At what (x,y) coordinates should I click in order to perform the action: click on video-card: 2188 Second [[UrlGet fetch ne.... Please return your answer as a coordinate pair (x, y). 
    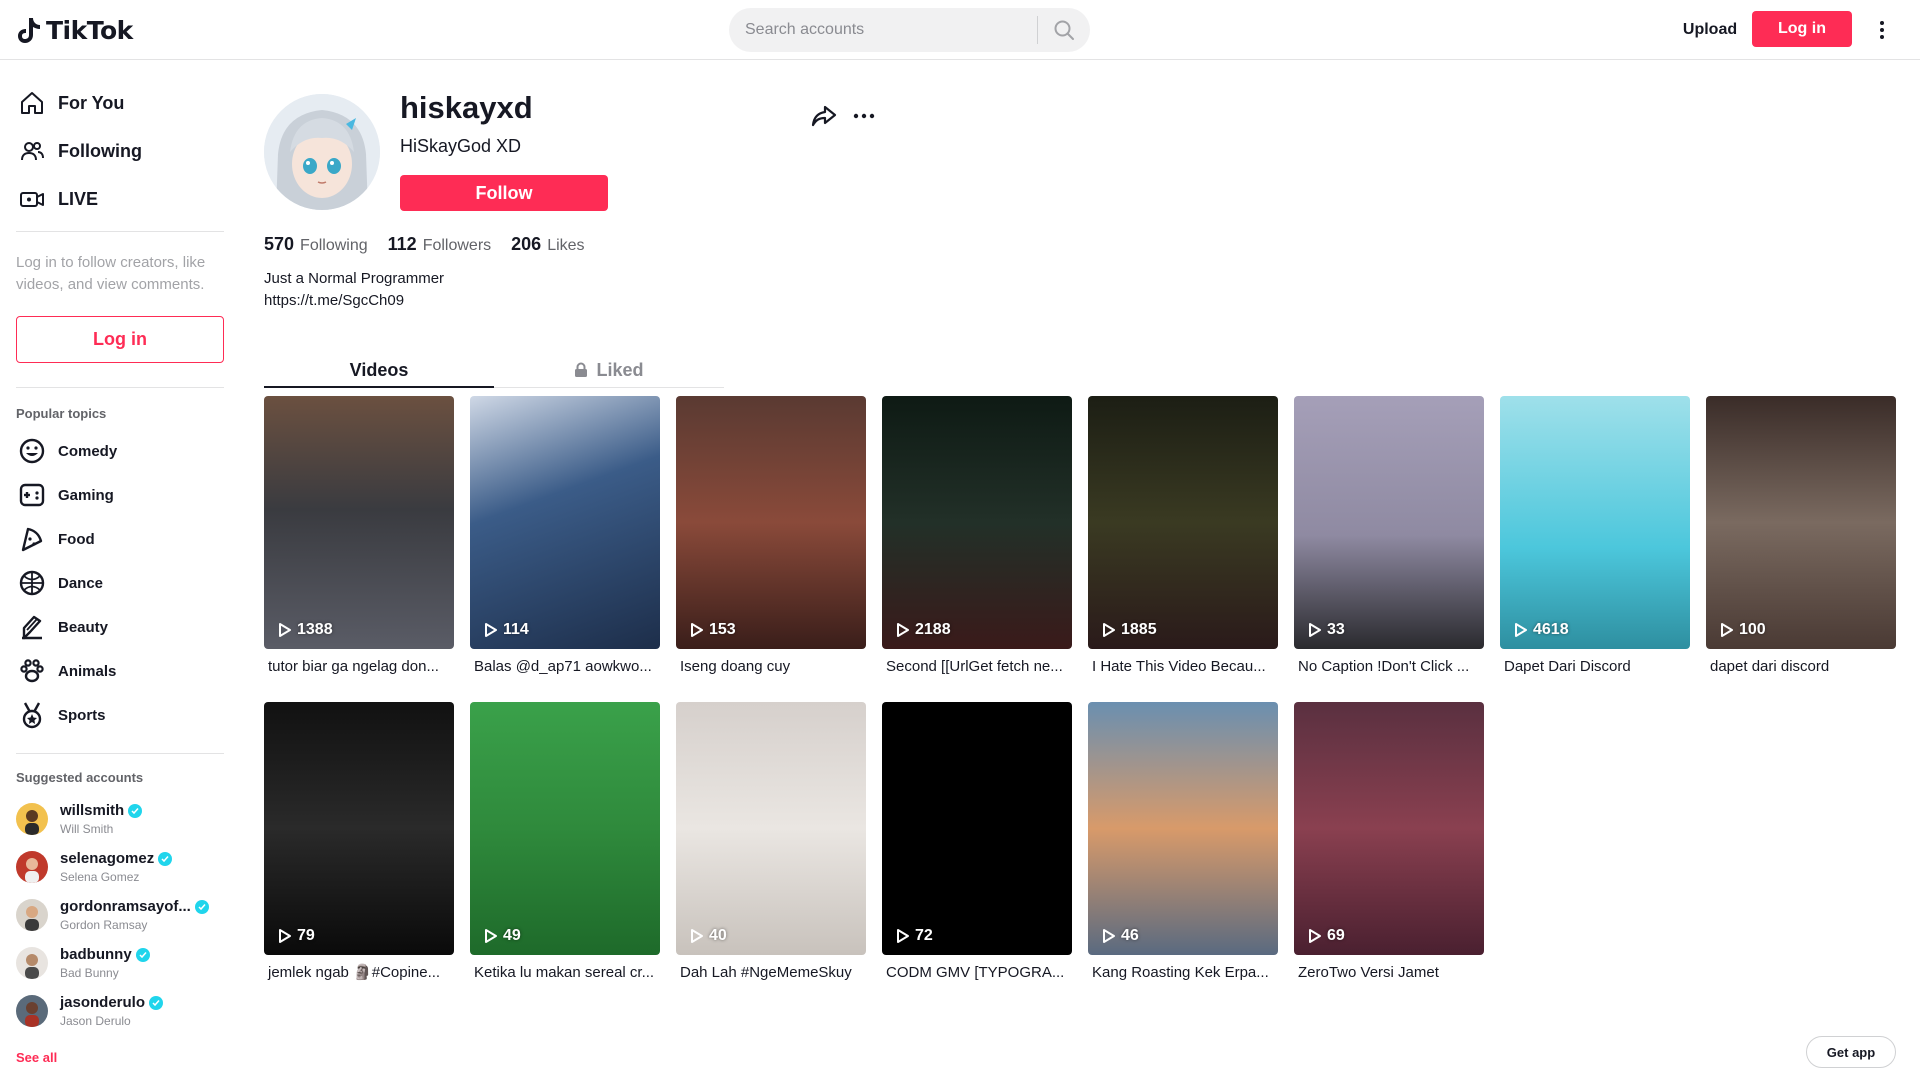
    Looking at the image, I should click on (977, 536).